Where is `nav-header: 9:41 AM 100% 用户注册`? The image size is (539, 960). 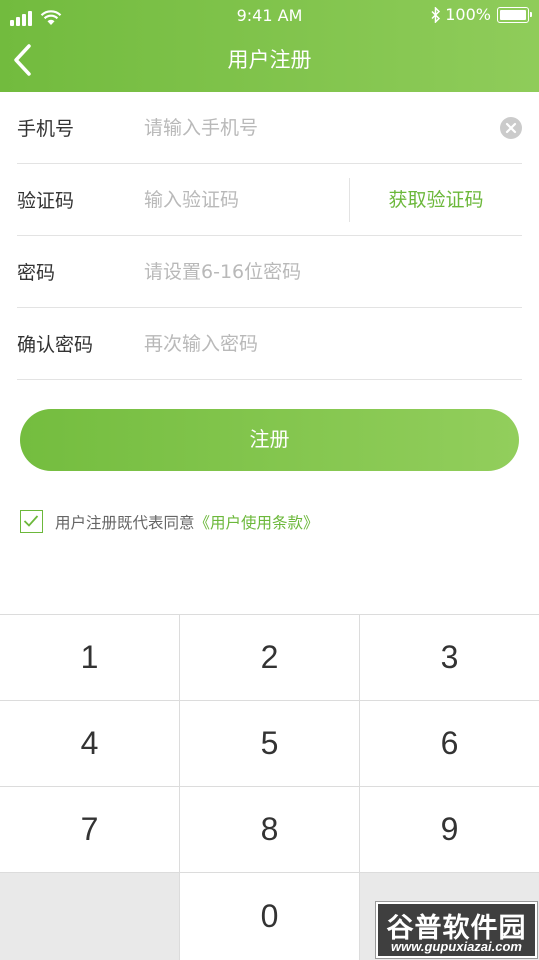
nav-header: 9:41 AM 100% 用户注册 is located at coordinates (269, 46).